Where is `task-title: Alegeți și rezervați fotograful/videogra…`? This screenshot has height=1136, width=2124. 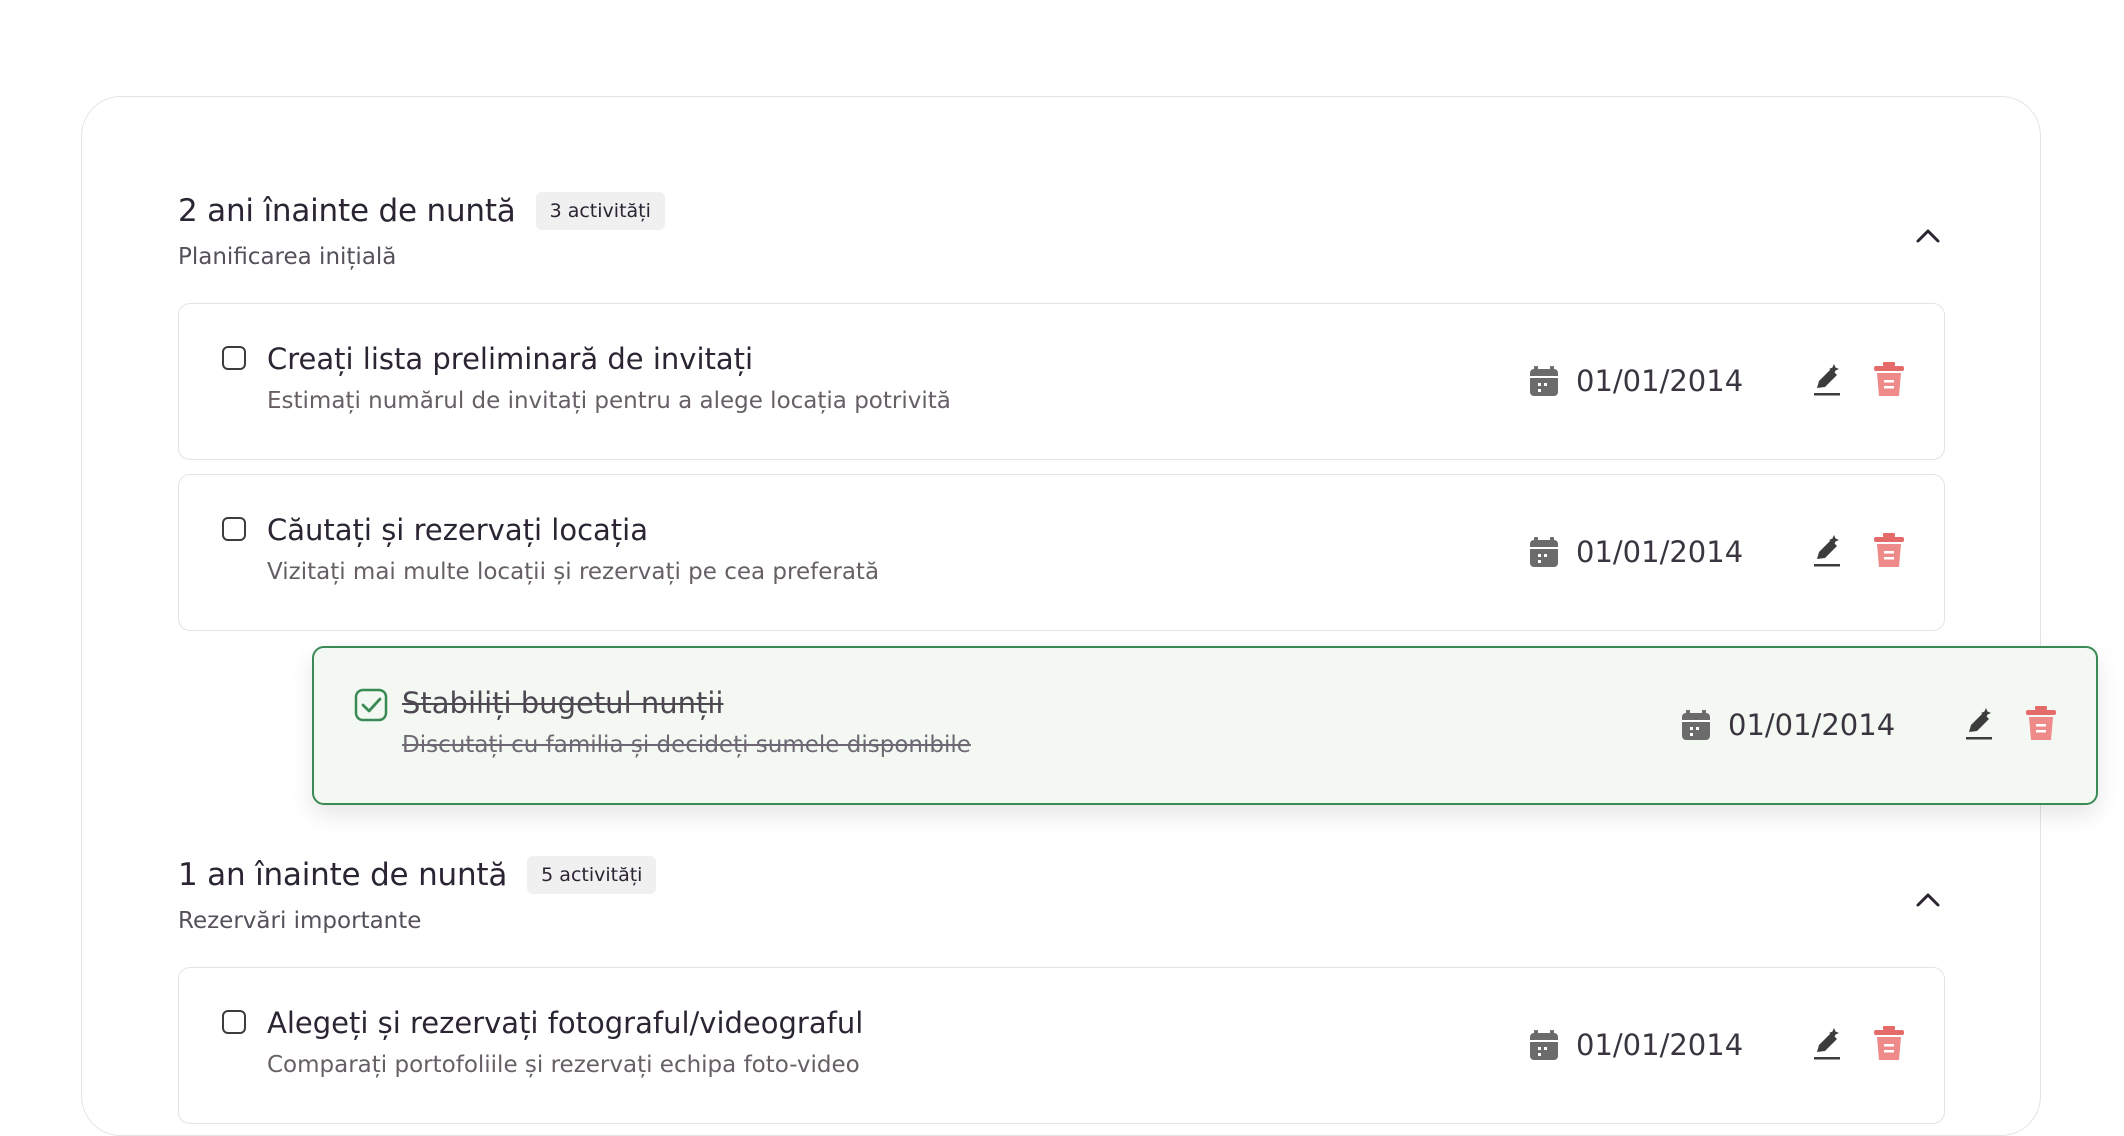 task-title: Alegeți și rezervați fotograful/videogra… is located at coordinates (565, 1023).